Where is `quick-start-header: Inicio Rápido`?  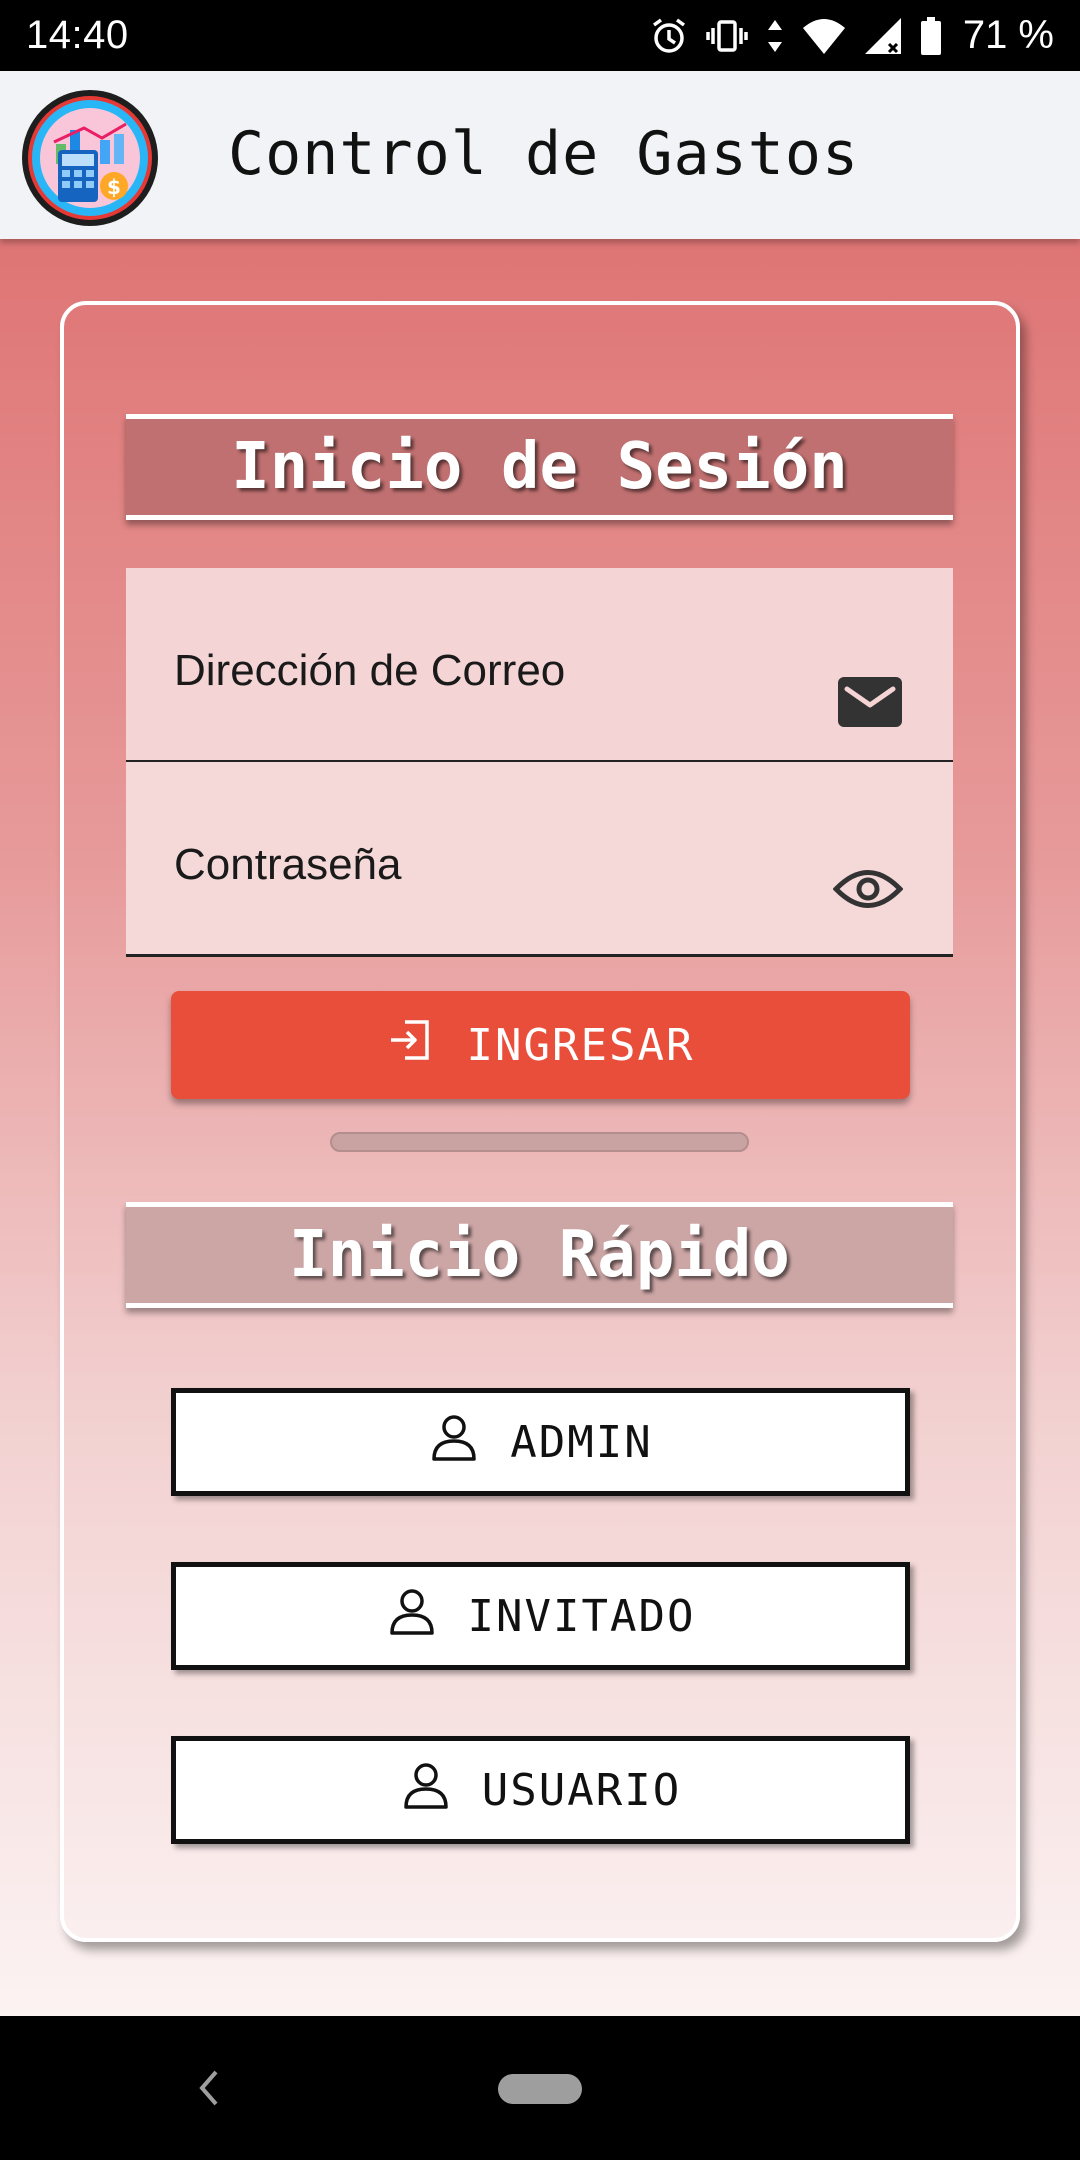
quick-start-header: Inicio Rápido is located at coordinates (539, 1255).